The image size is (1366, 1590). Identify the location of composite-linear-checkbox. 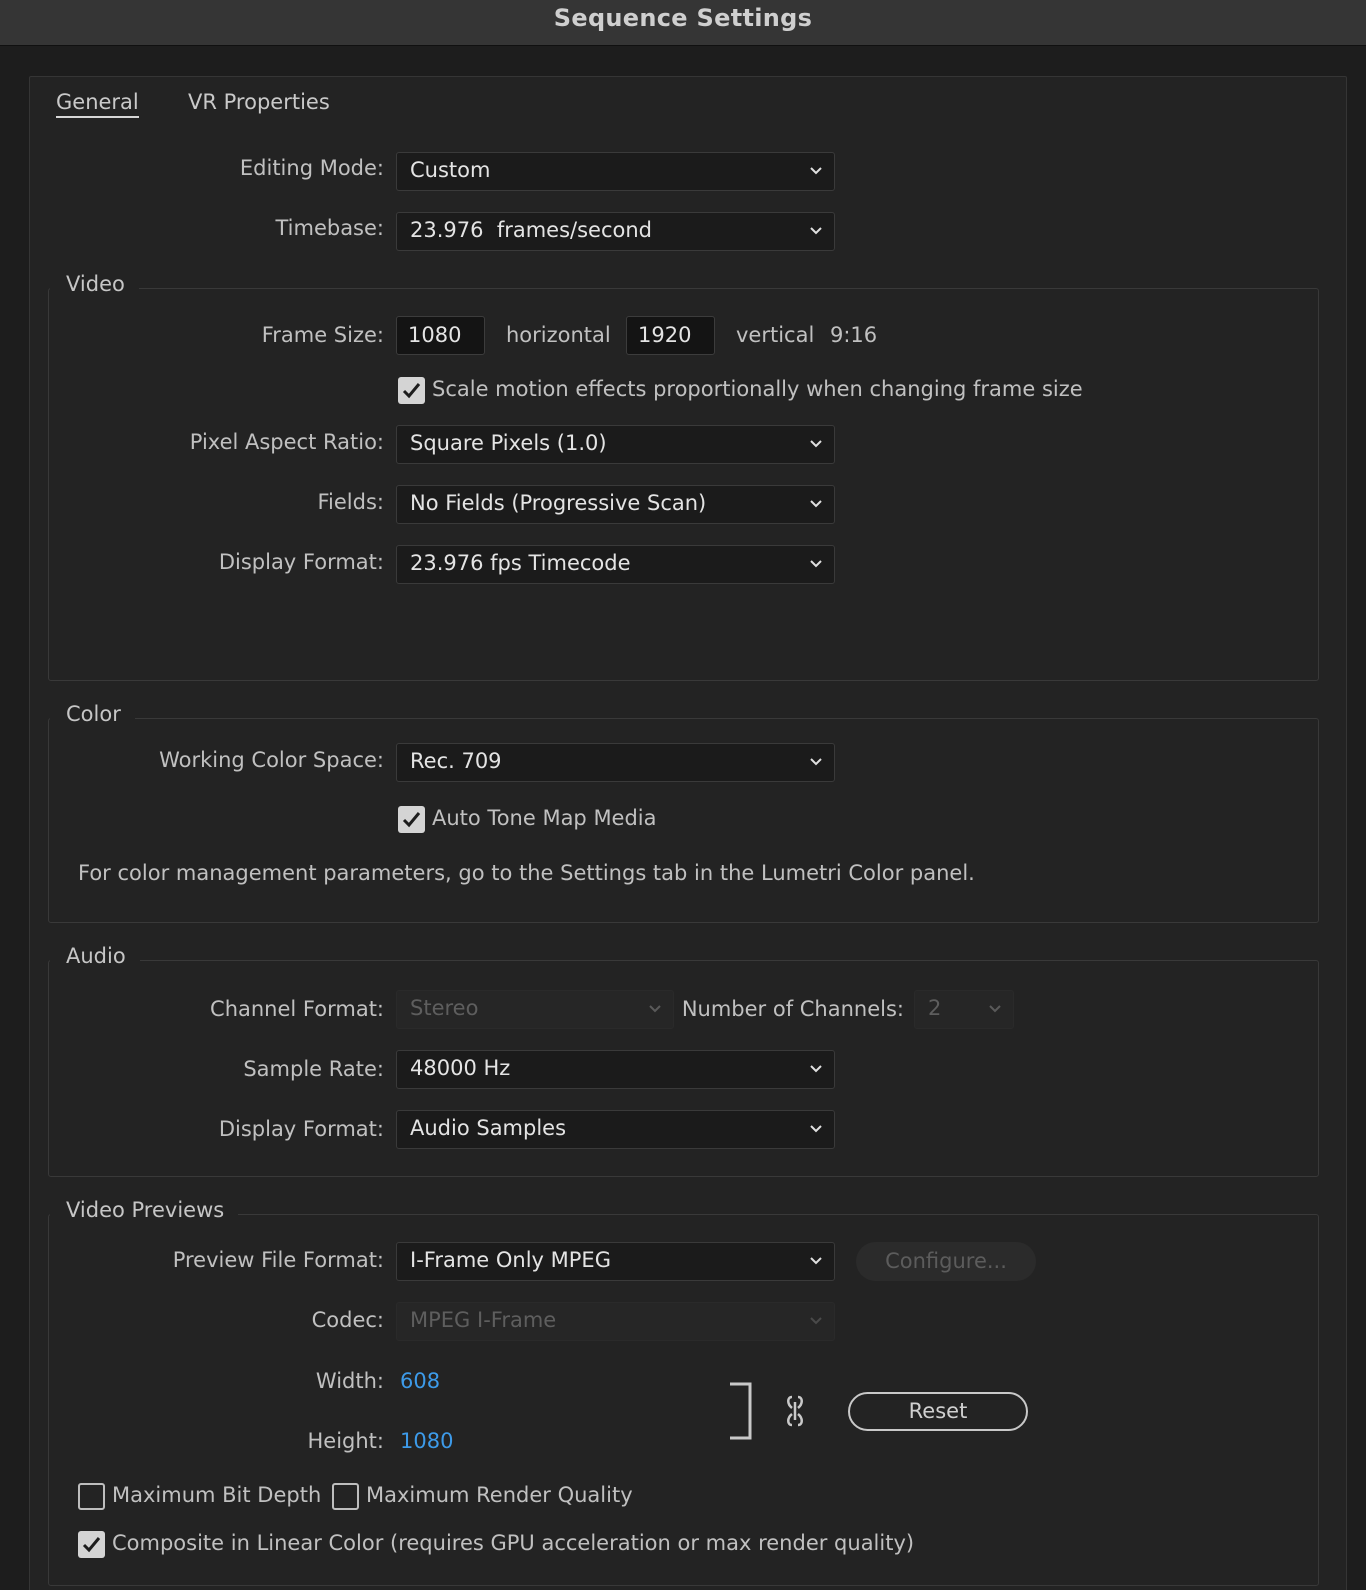
(91, 1544).